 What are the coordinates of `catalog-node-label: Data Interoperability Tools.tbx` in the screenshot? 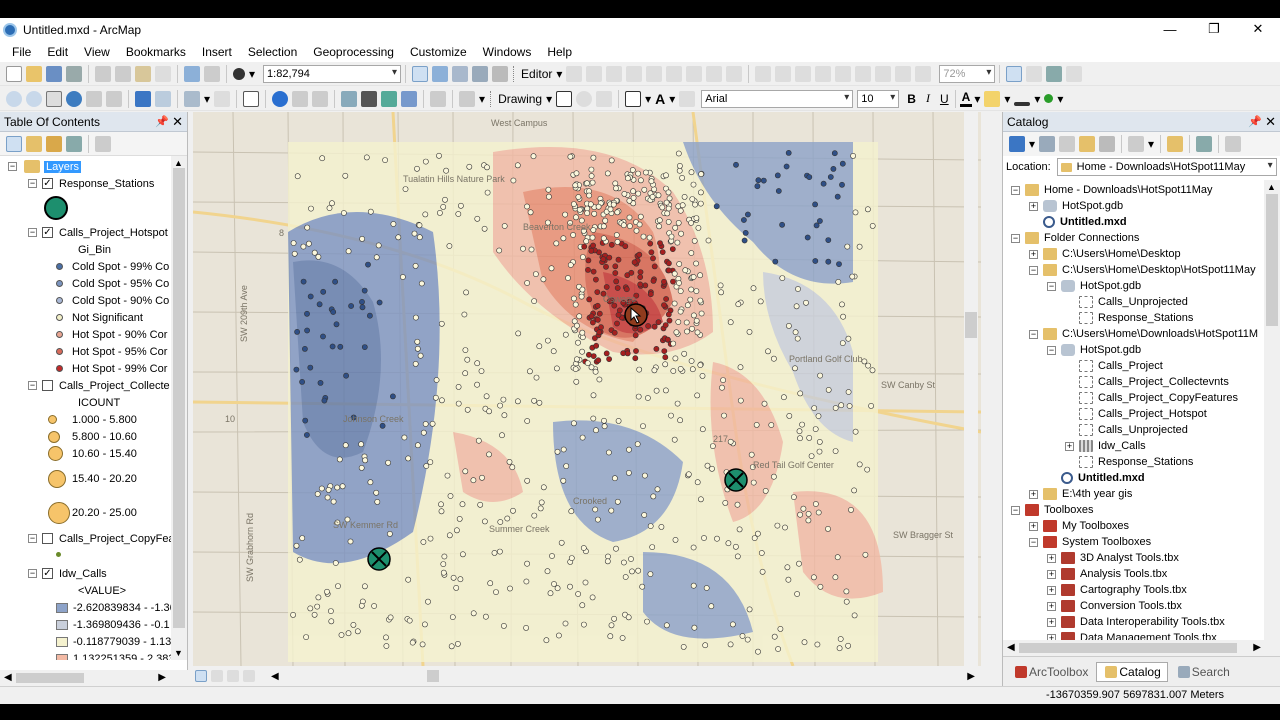 It's located at (1152, 622).